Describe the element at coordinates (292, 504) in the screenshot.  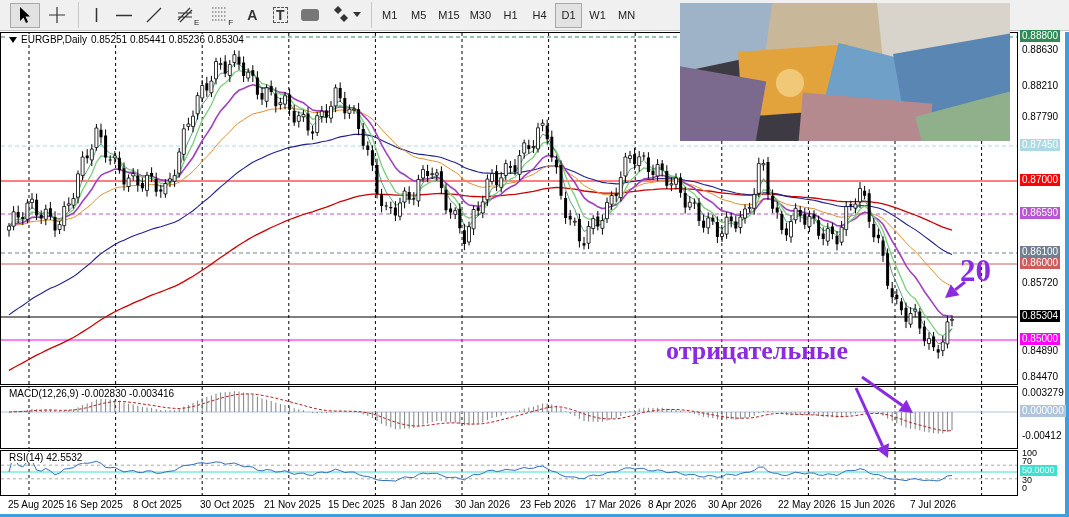
I see `date-label: 21 Nov 2025` at that location.